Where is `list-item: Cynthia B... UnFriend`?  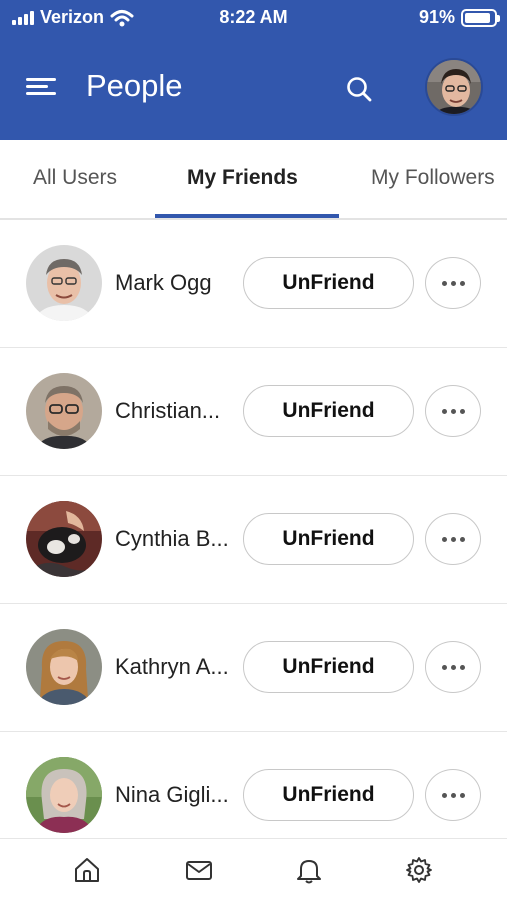 list-item: Cynthia B... UnFriend is located at coordinates (253, 540).